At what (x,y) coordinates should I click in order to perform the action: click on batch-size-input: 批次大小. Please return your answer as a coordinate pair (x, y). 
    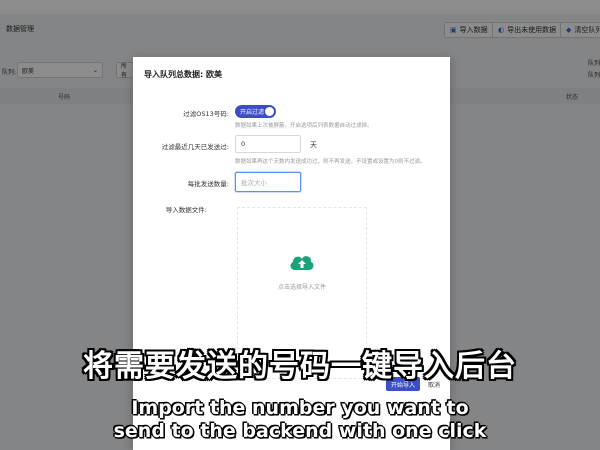
    Looking at the image, I should click on (268, 182).